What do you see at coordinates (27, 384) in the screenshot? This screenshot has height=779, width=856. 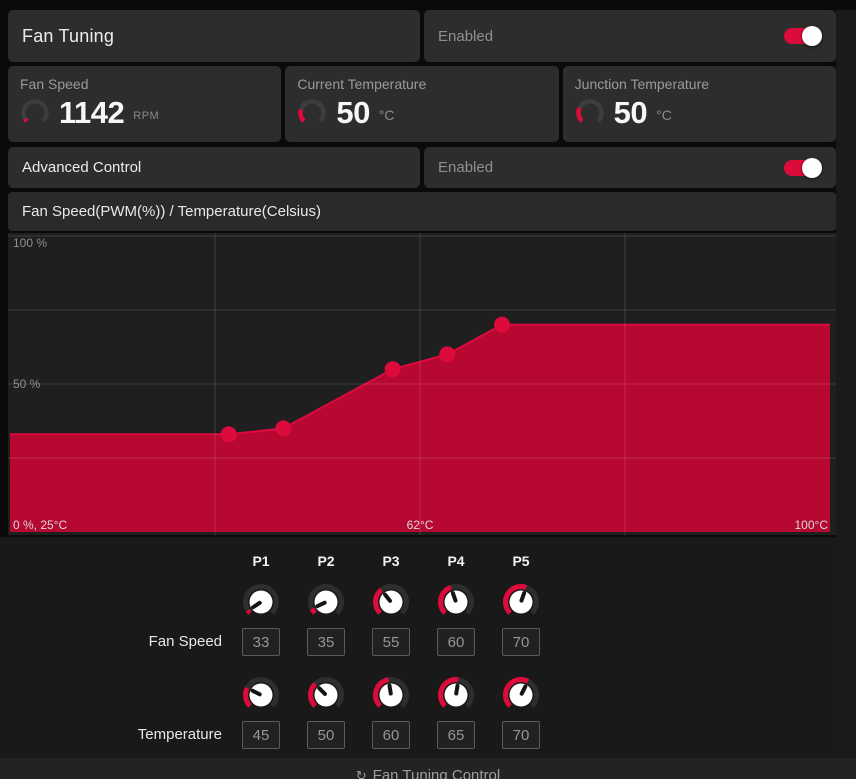 I see `axis-tick-label: 50 %` at bounding box center [27, 384].